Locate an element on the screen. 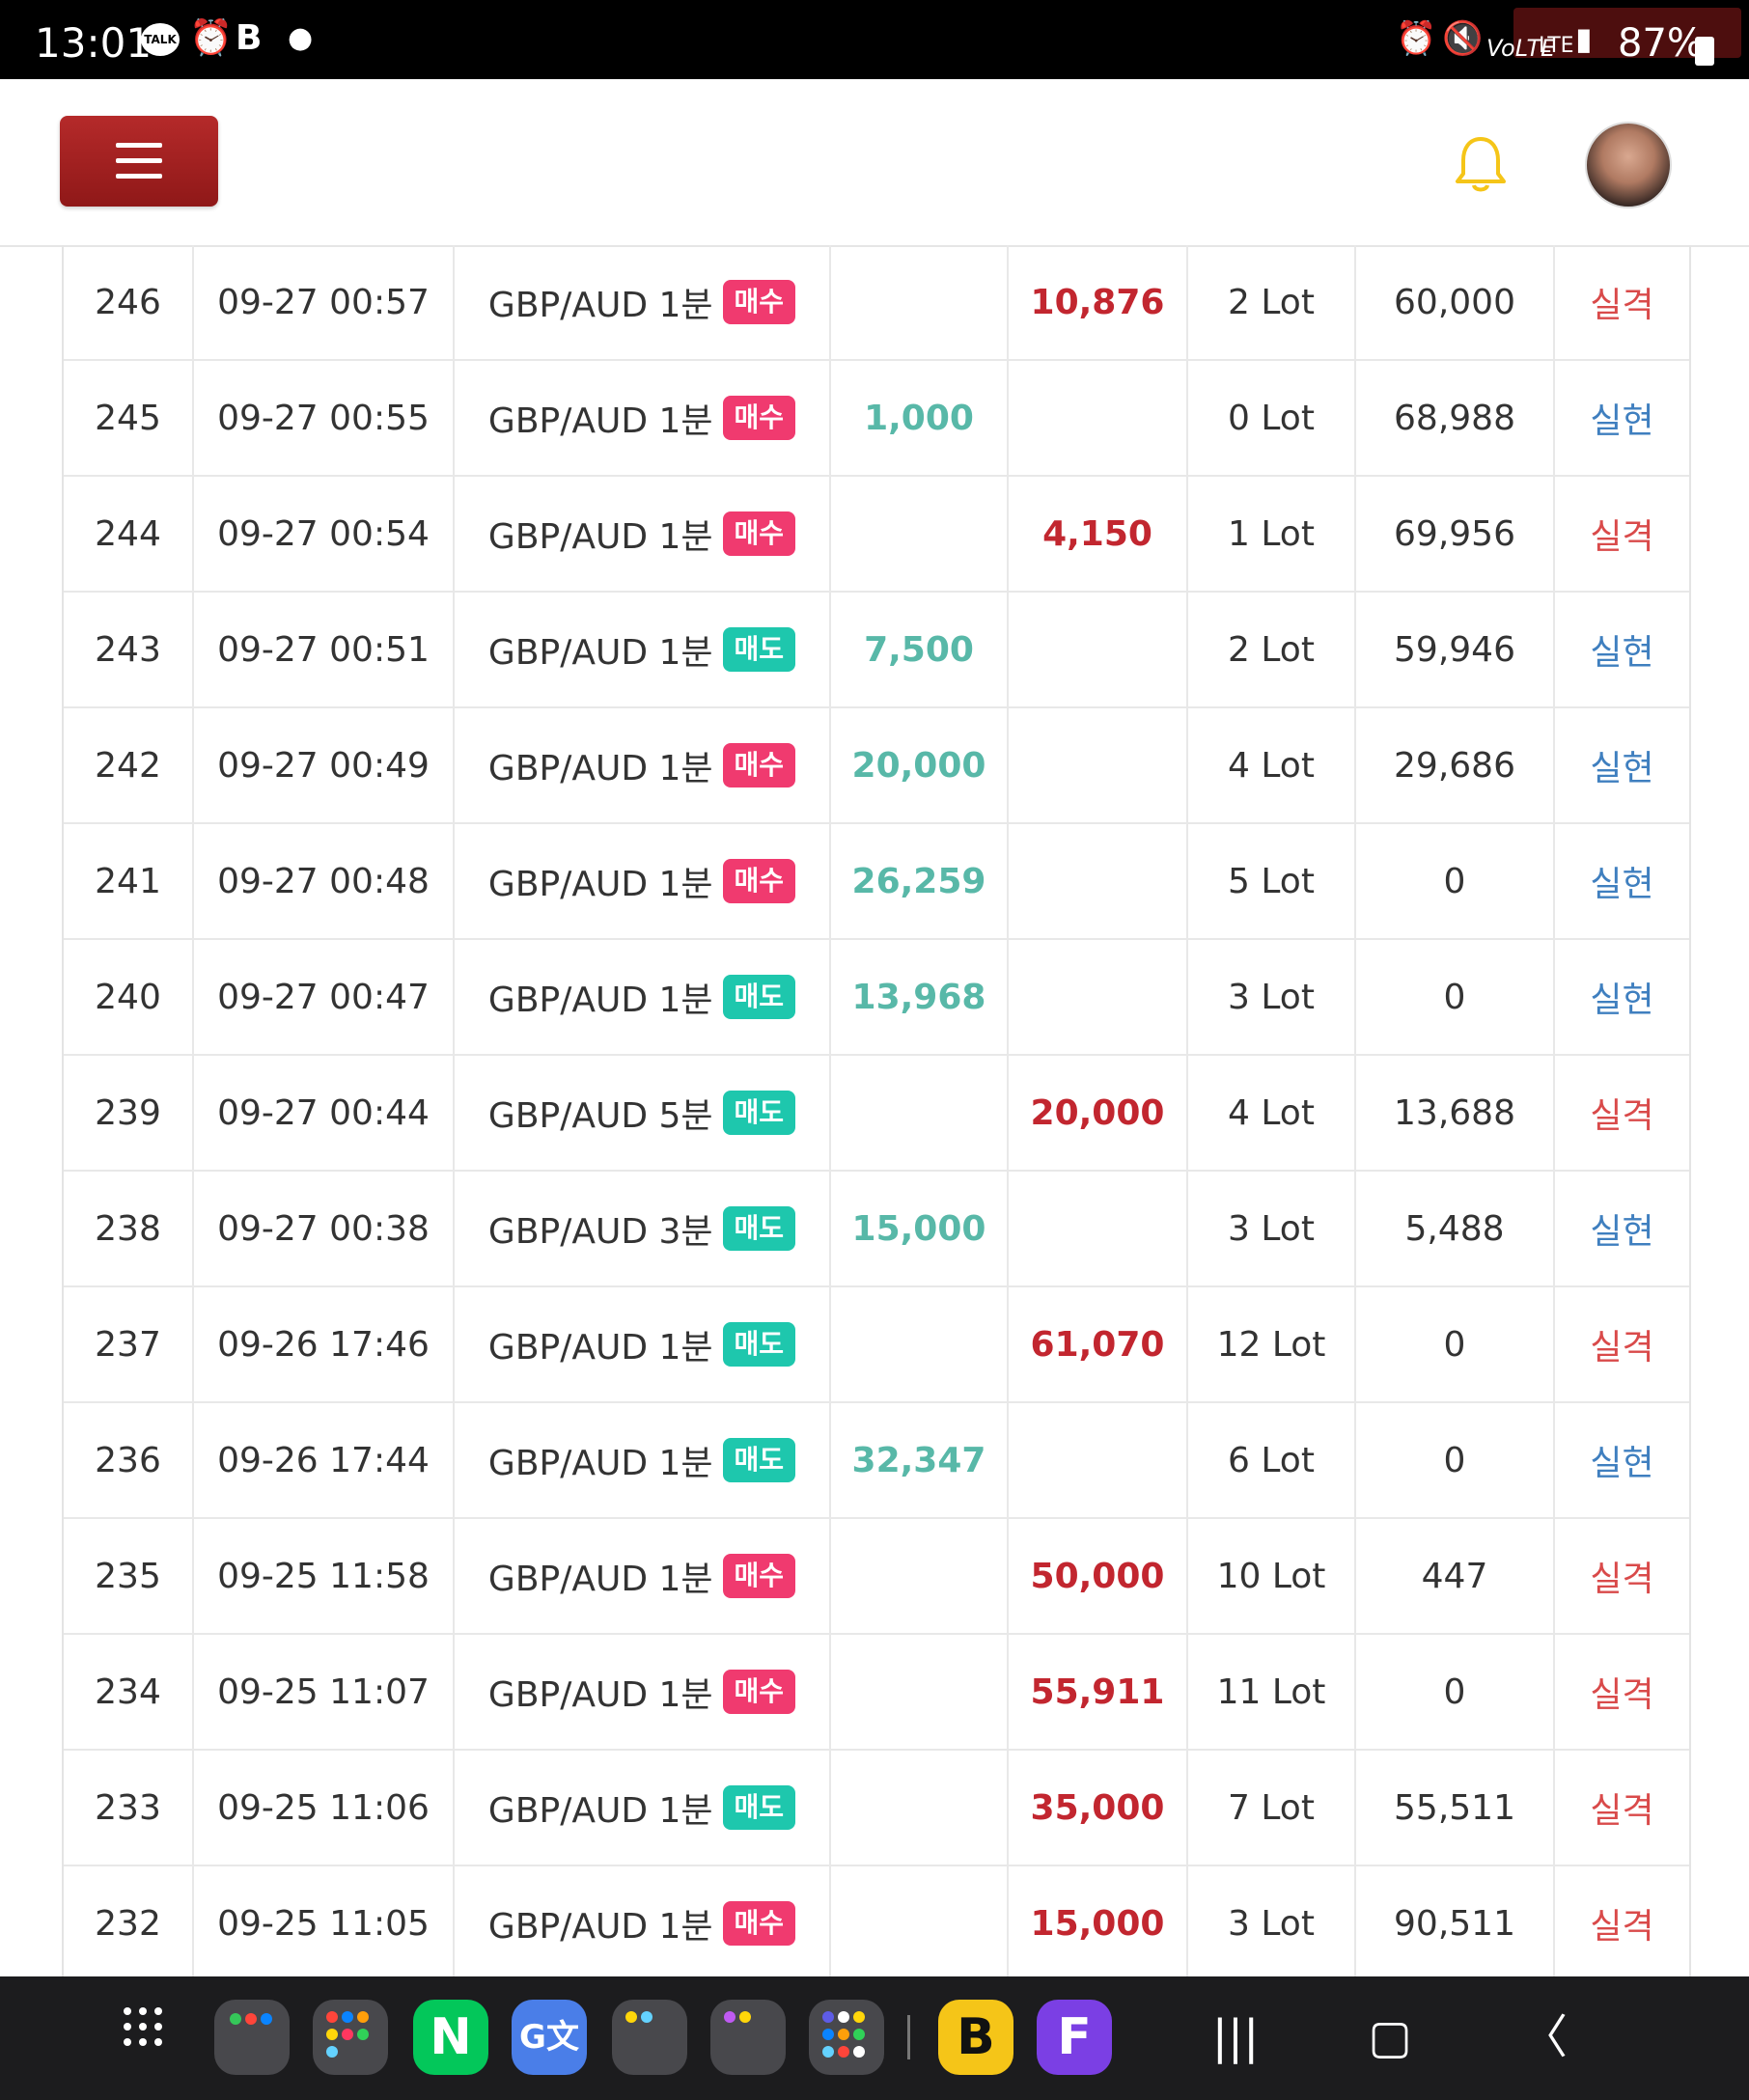 The height and width of the screenshot is (2100, 1749). folder-5-icon is located at coordinates (847, 2037).